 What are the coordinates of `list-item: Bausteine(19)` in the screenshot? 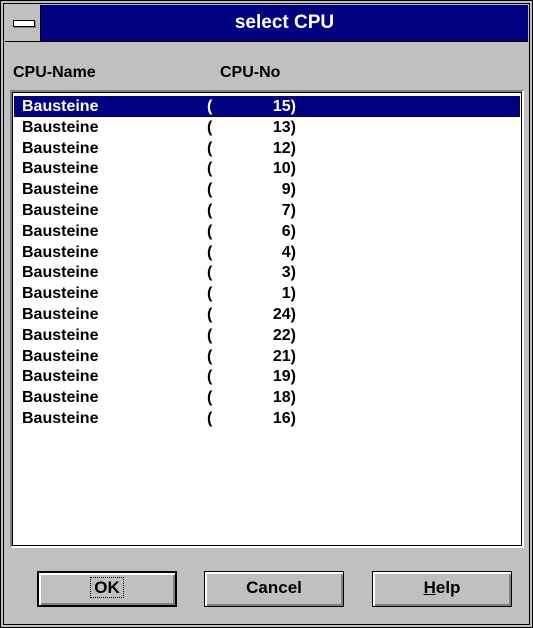 It's located at (267, 376).